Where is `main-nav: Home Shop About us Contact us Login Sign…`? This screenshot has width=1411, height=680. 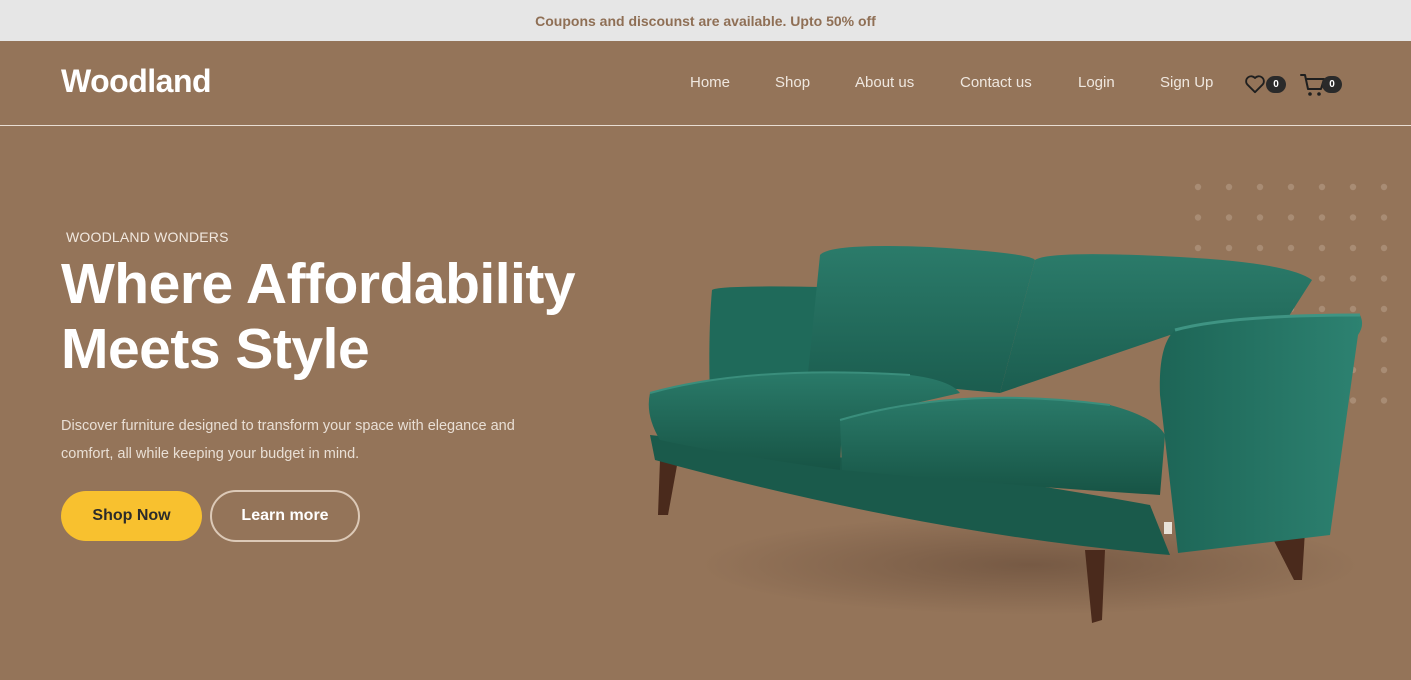 main-nav: Home Shop About us Contact us Login Sign… is located at coordinates (705, 84).